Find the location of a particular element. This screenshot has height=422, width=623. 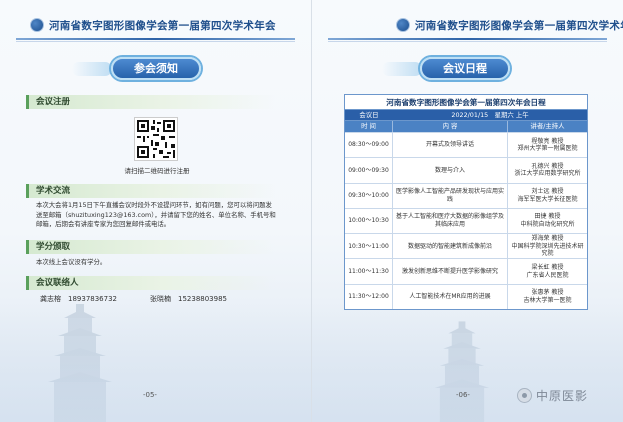

speaker-org: 浙江大学应用数学研究所 is located at coordinates (547, 174).